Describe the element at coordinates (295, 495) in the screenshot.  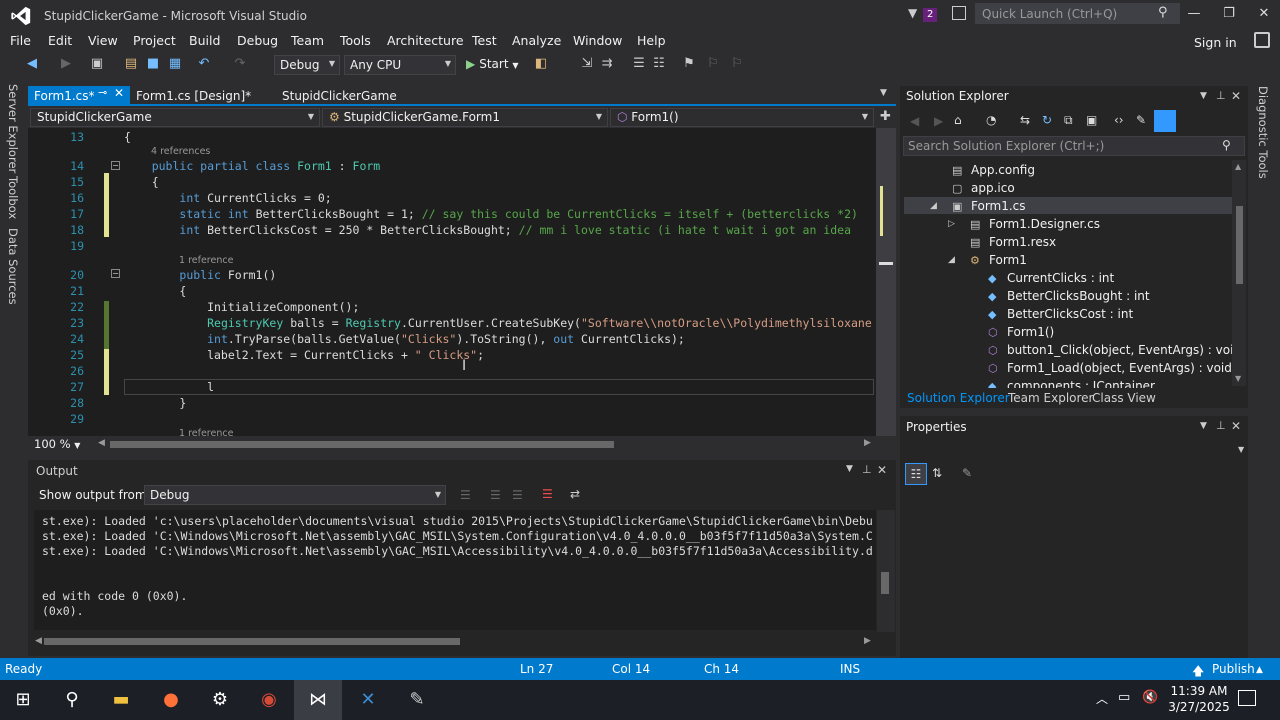
I see `output-source-select: Debug ▼` at that location.